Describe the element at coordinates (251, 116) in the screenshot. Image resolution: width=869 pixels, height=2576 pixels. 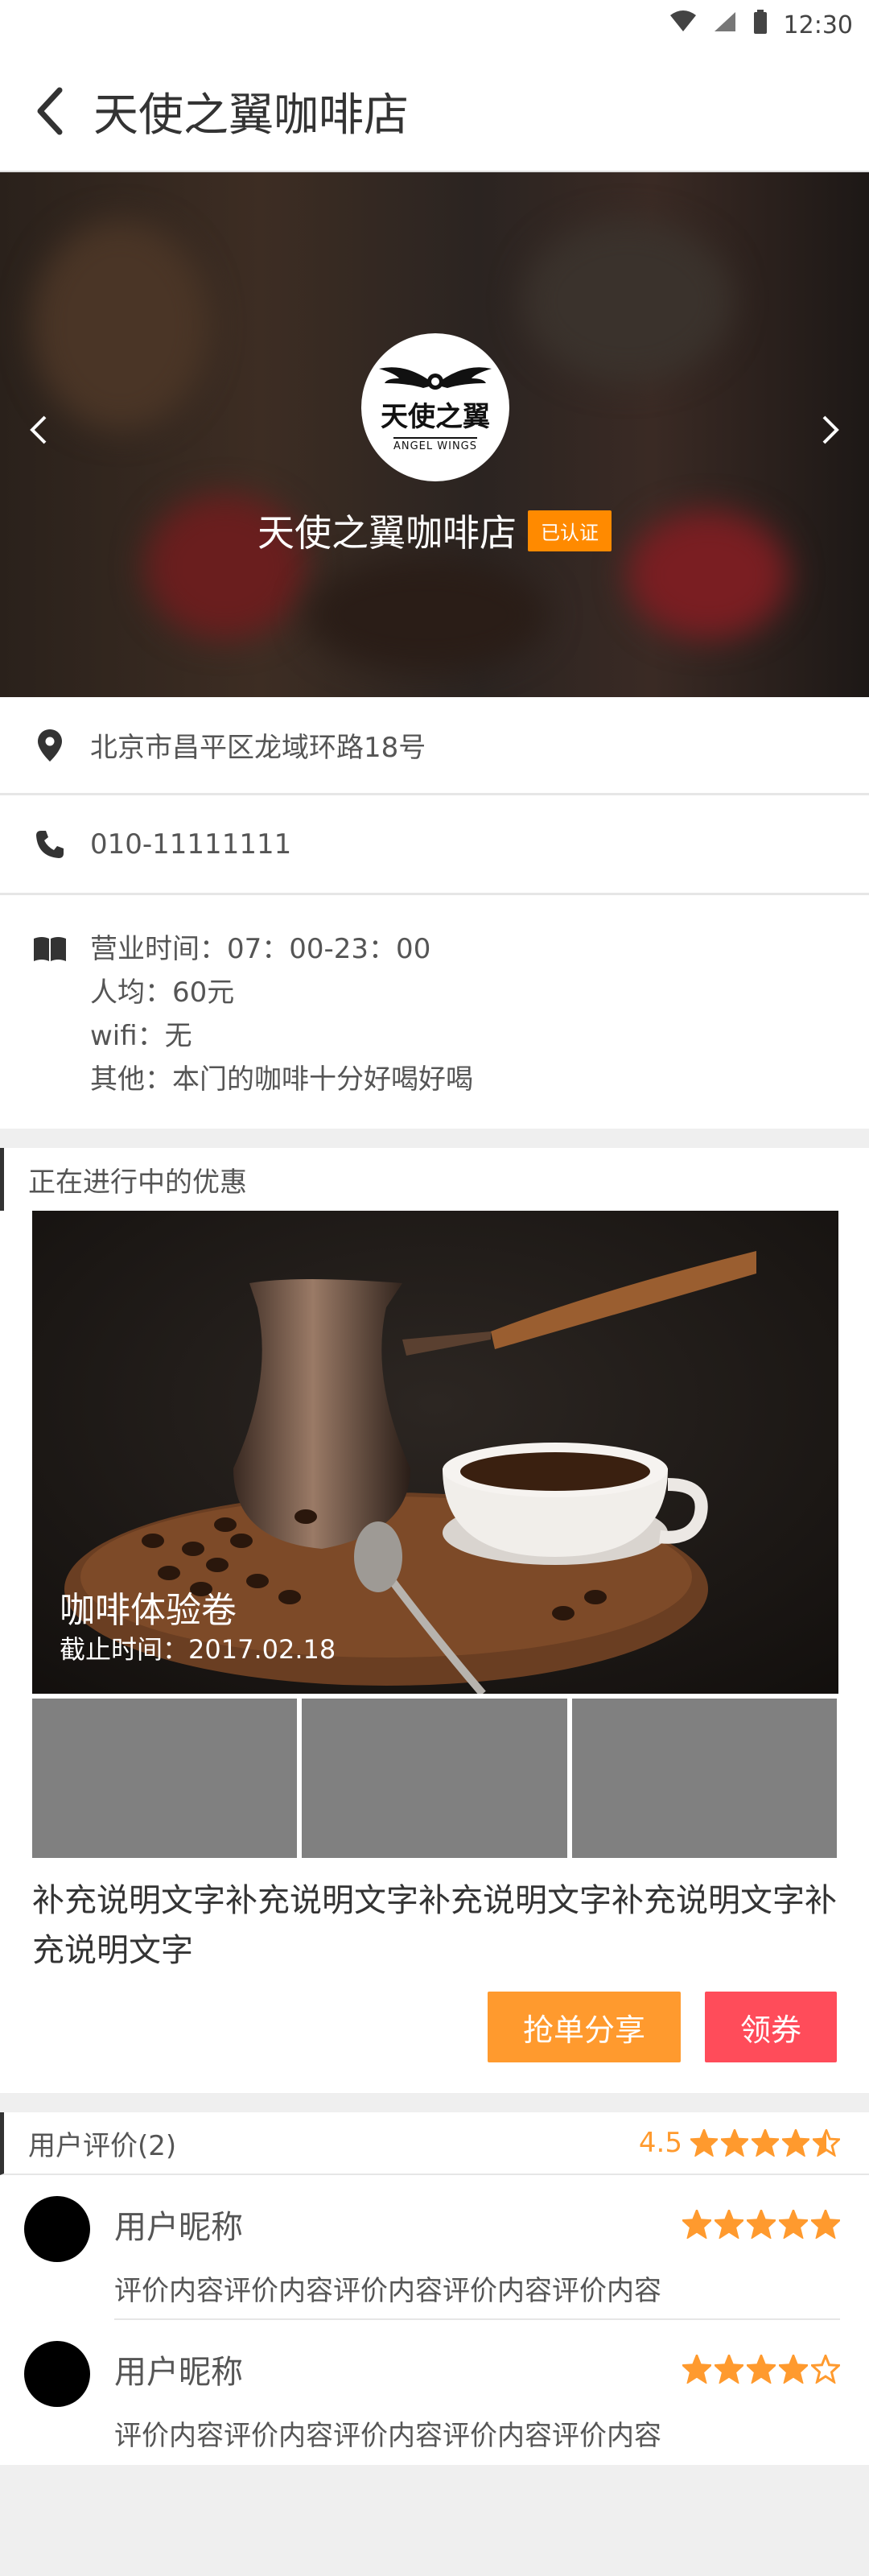
I see `page-title: 天使之翼咖啡店` at that location.